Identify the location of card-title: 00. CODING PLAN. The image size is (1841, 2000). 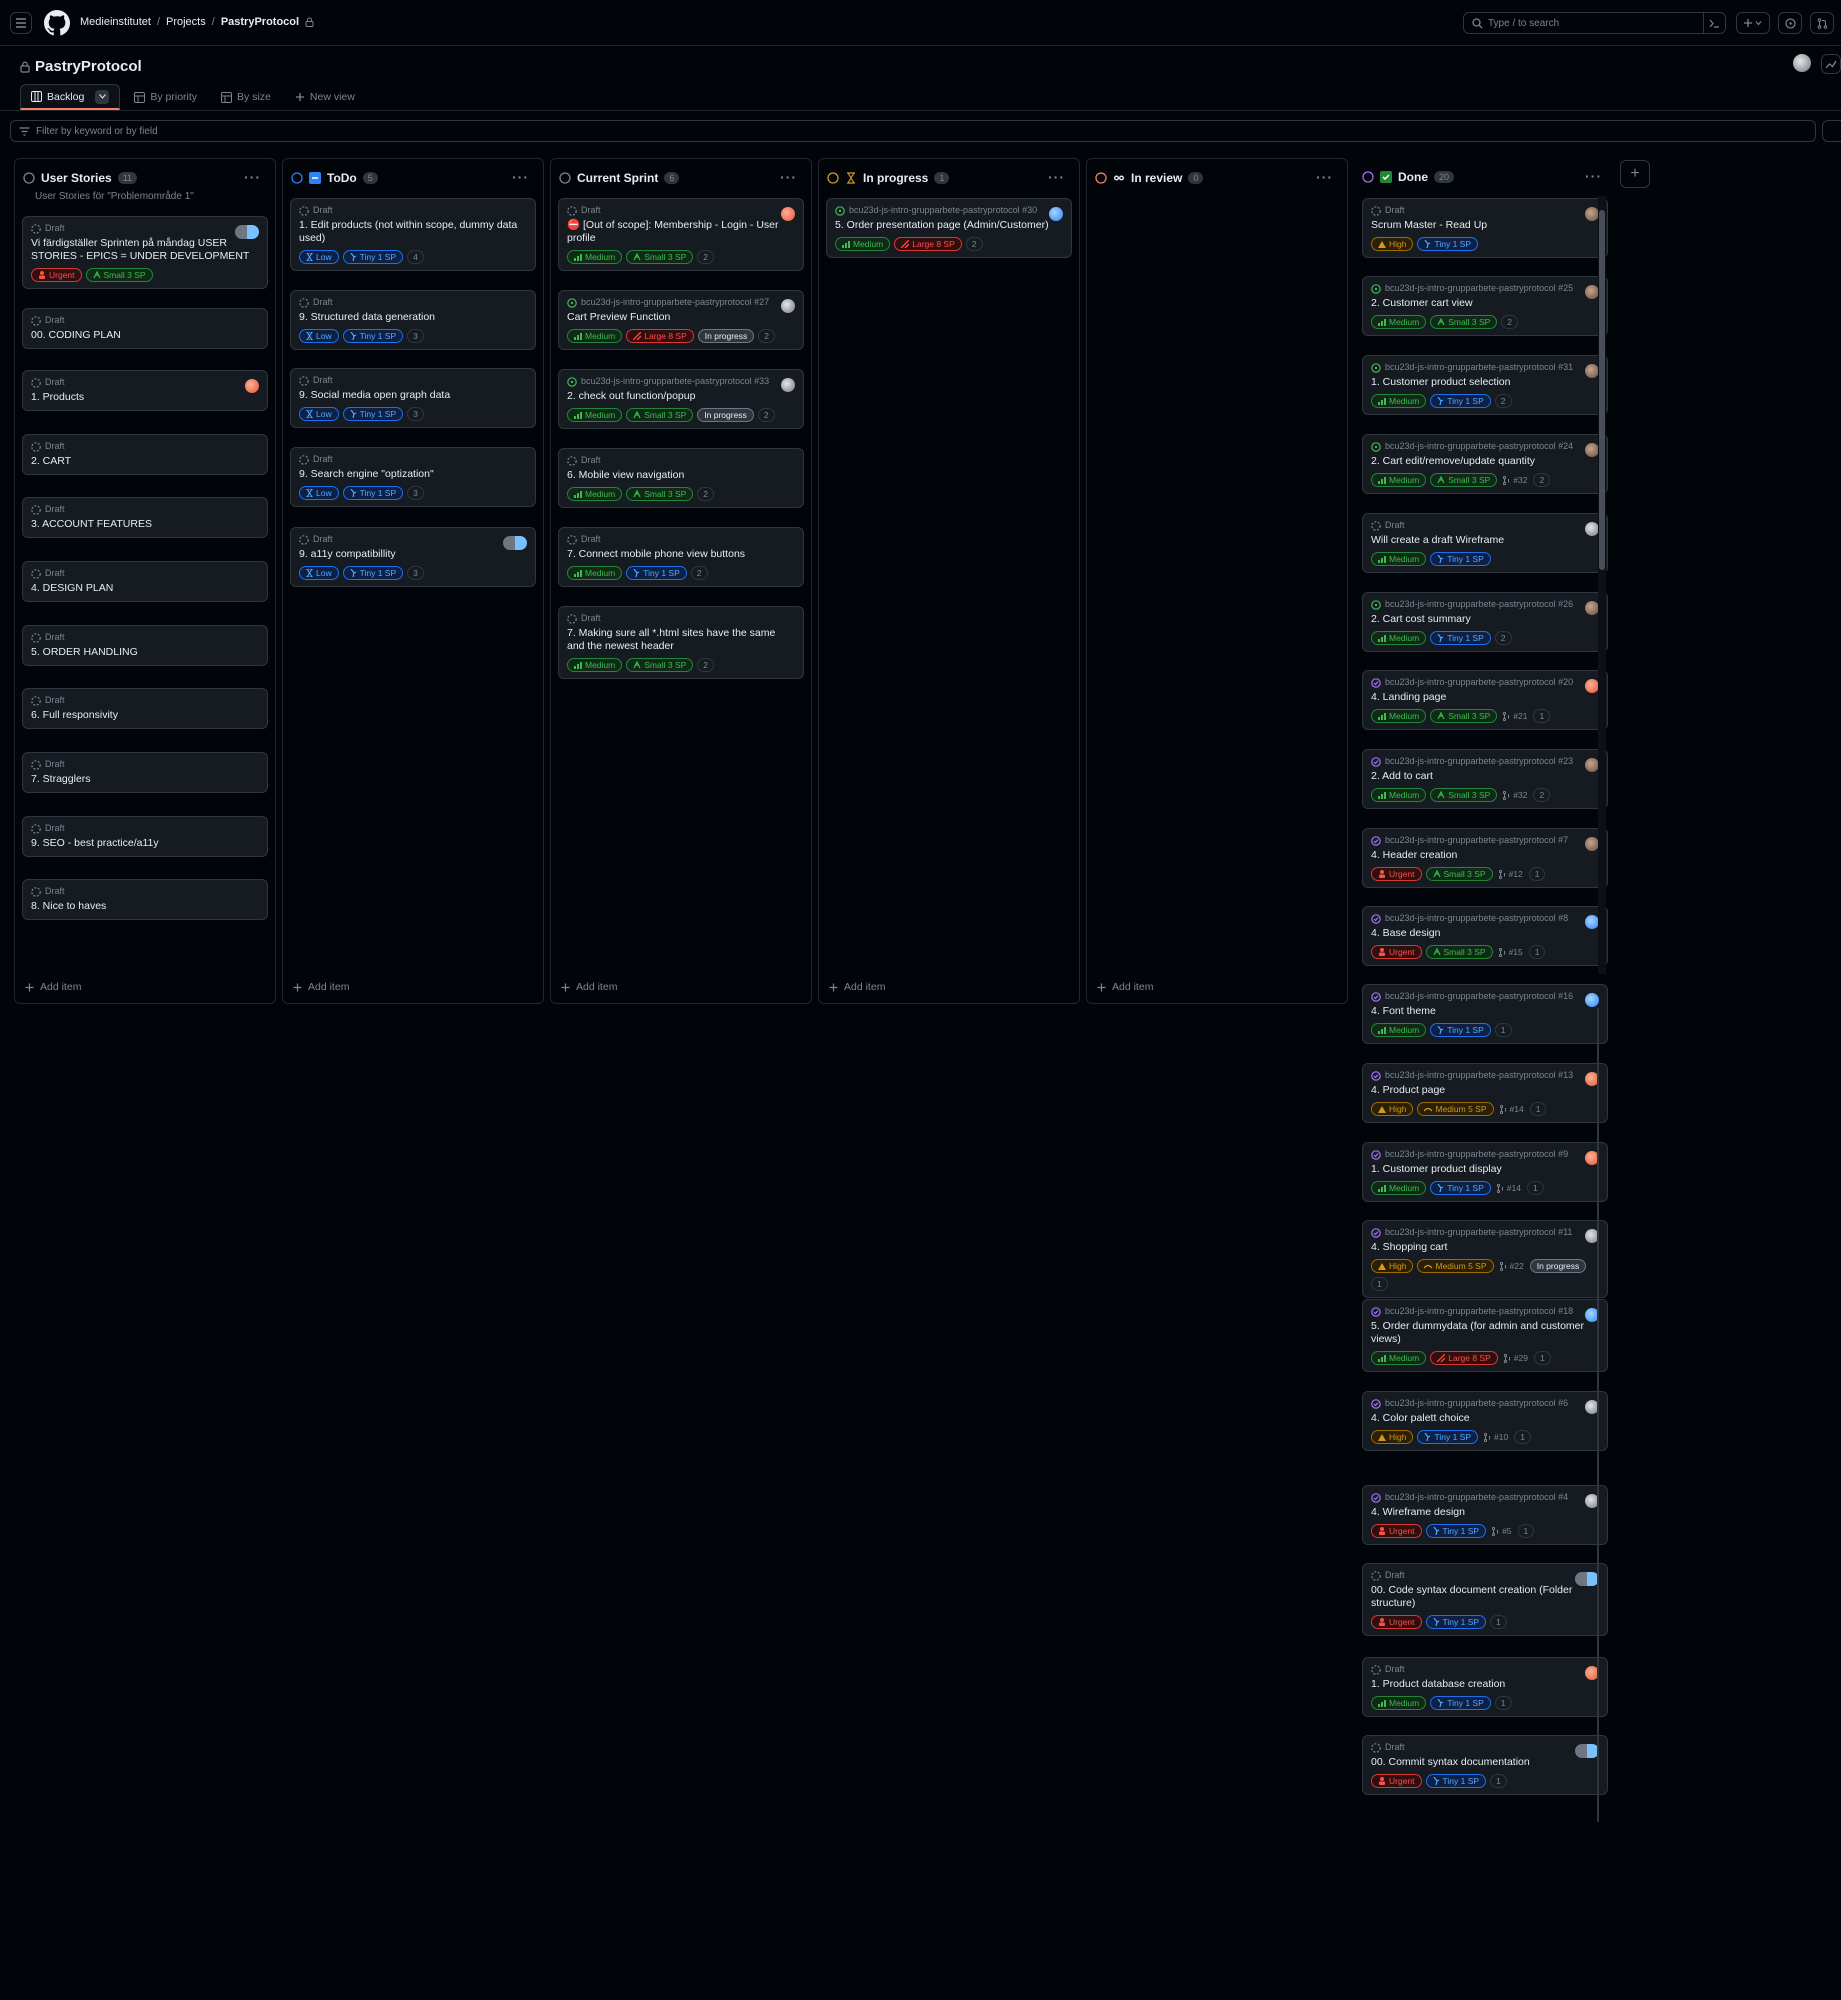
(145, 335).